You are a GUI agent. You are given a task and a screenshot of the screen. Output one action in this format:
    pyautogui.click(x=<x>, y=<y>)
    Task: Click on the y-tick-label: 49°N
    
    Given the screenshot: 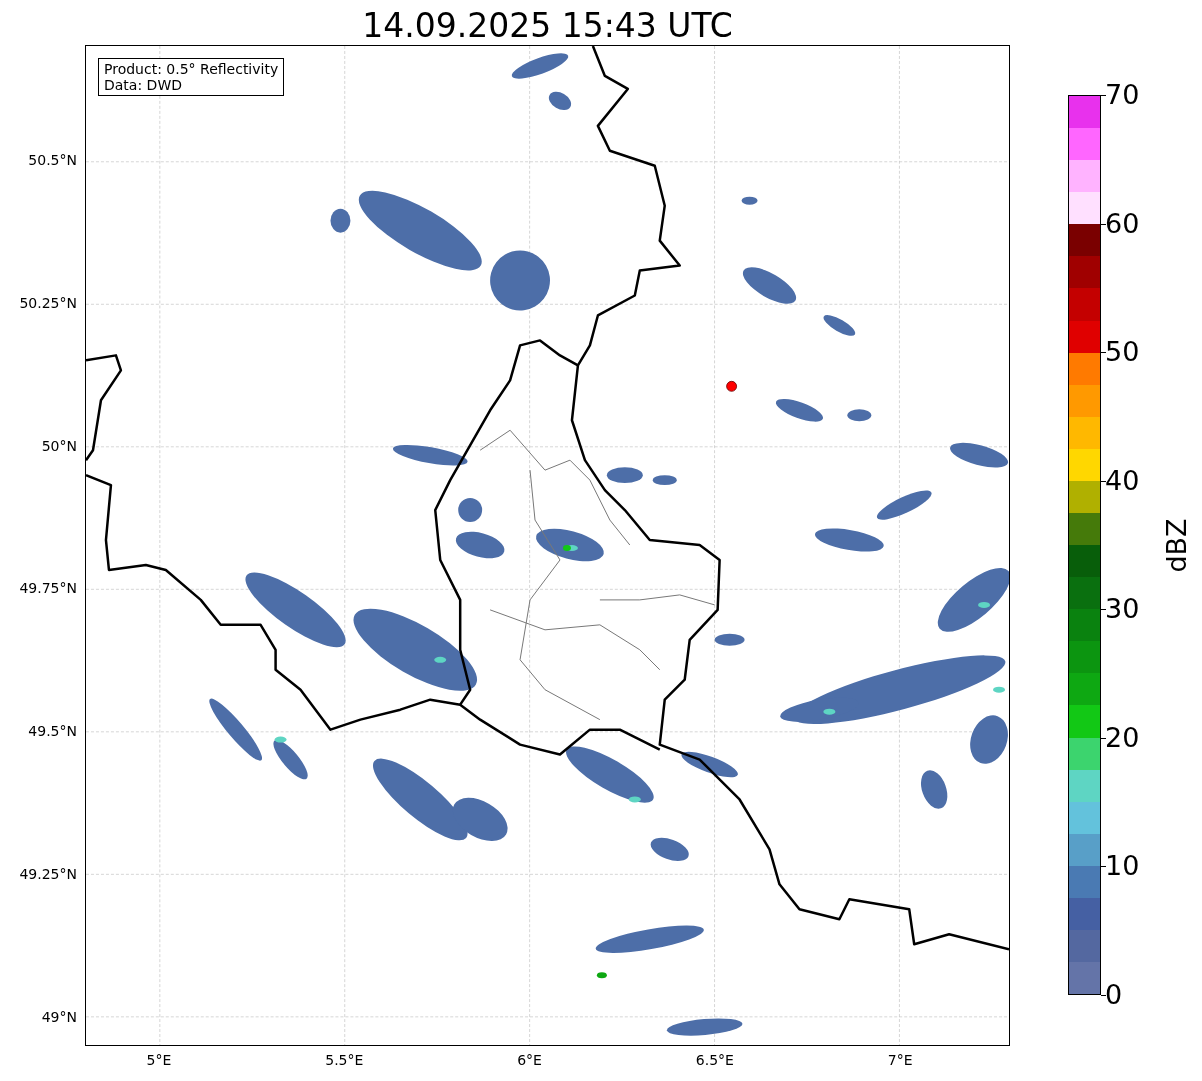 What is the action you would take?
    pyautogui.click(x=59, y=1016)
    